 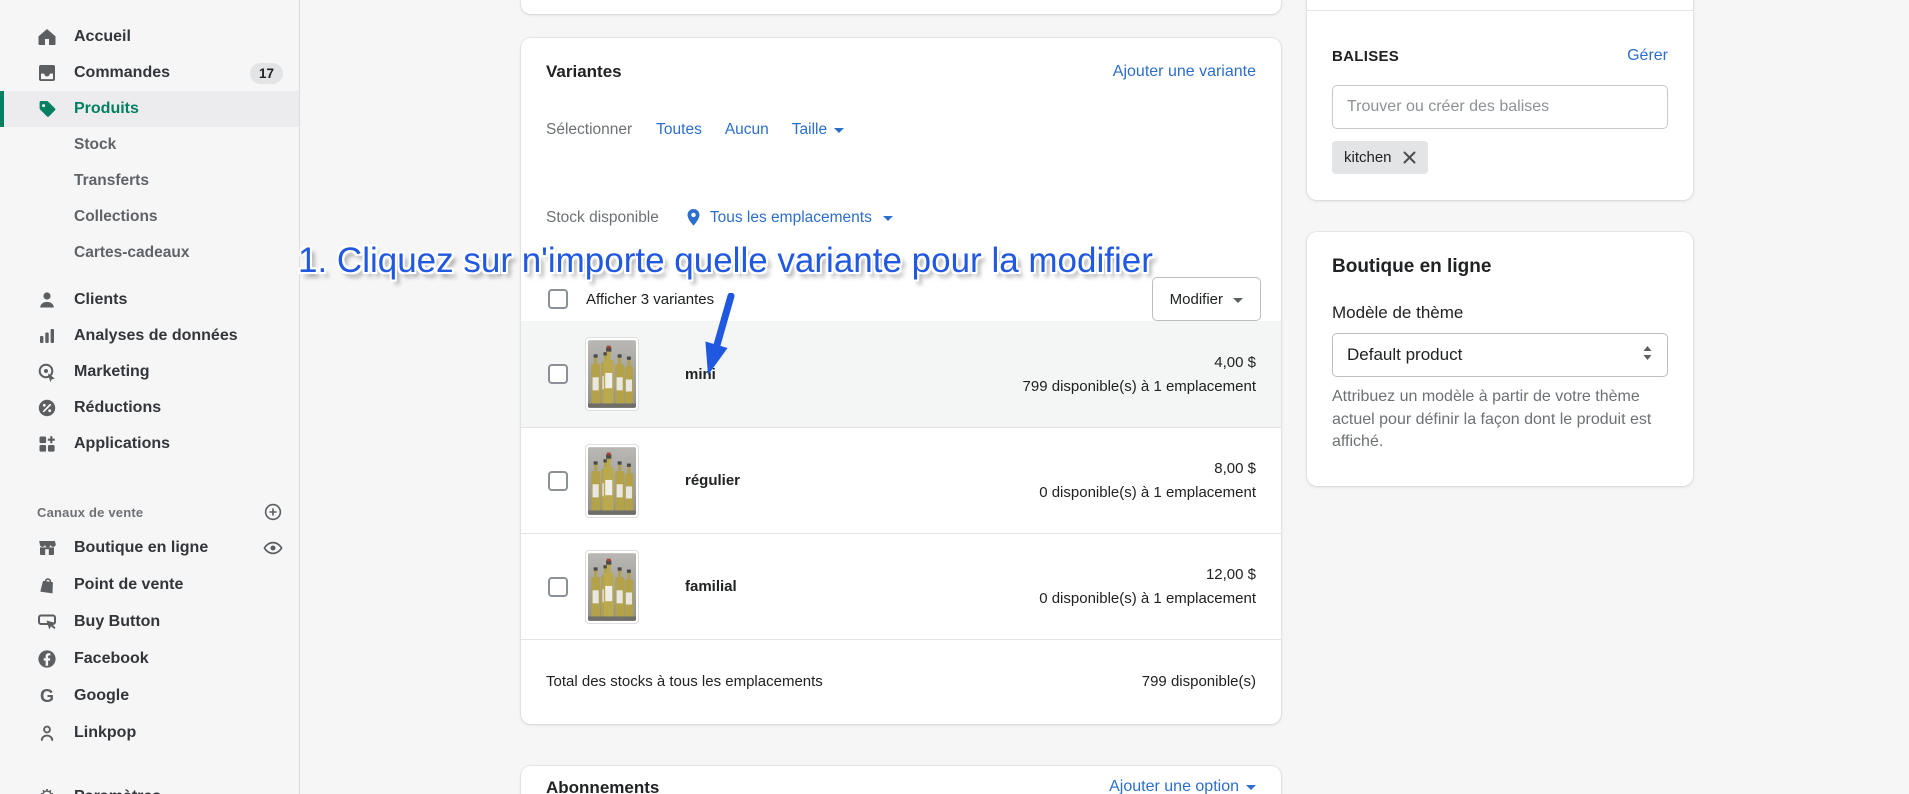 I want to click on home-icon, so click(x=47, y=37).